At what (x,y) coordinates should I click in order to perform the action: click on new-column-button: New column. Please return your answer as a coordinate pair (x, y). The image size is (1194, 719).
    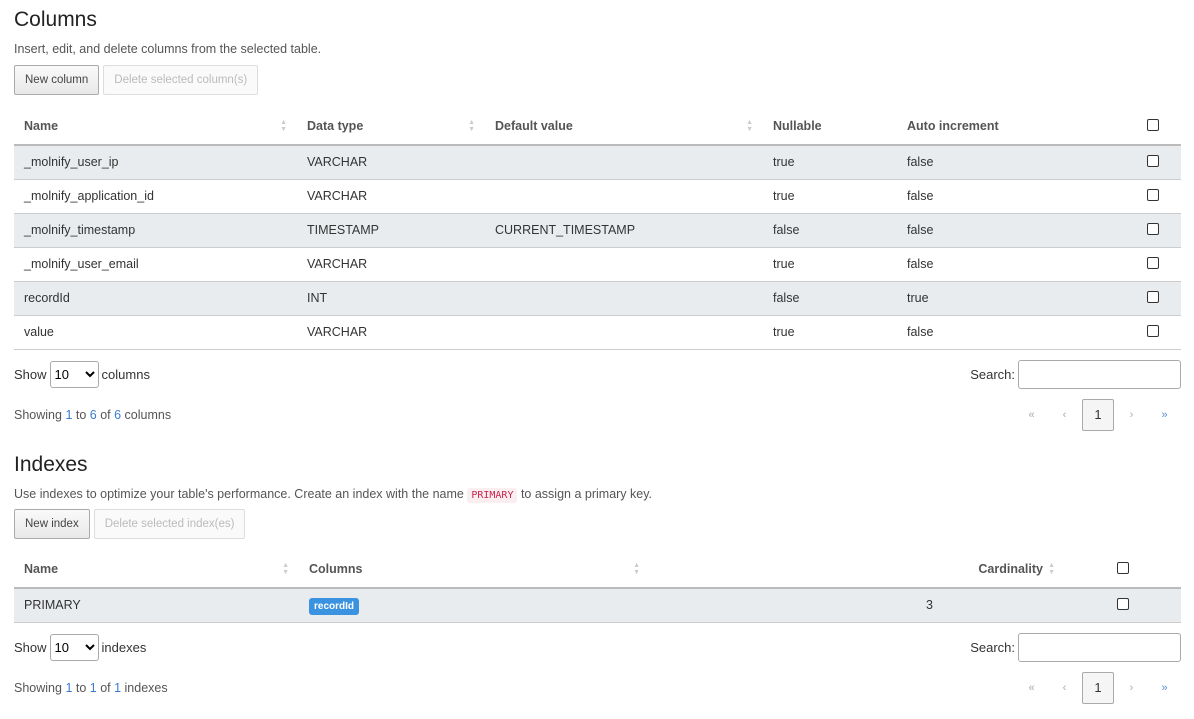
    Looking at the image, I should click on (57, 80).